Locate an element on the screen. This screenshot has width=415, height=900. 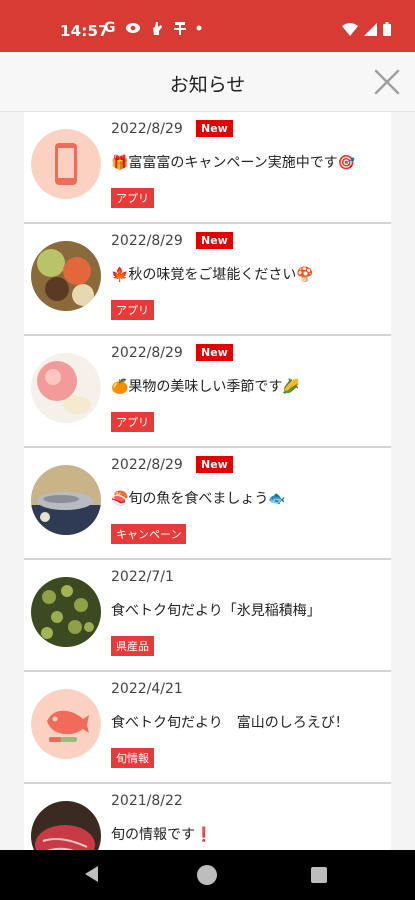
notice-item: 2022/7/1 食べトク旬だより「氷見稲積梅」 県産品 is located at coordinates (207, 616).